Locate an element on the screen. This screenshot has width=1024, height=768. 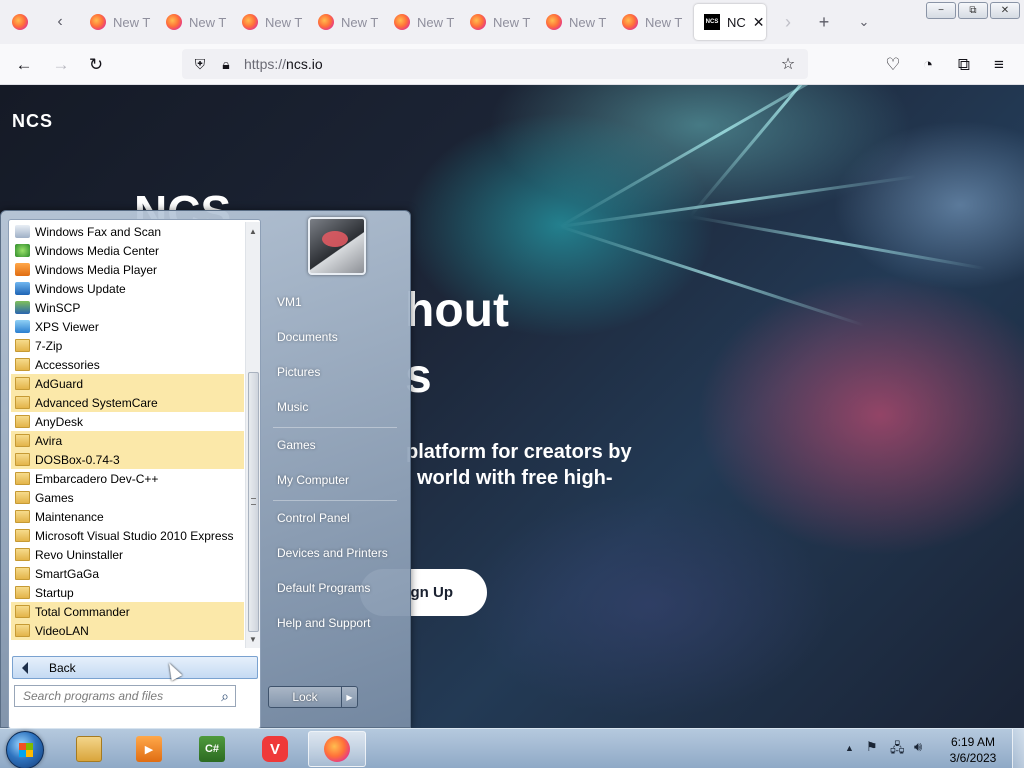
programs-scrollbar: ▲ ▼ is located at coordinates (252, 435).